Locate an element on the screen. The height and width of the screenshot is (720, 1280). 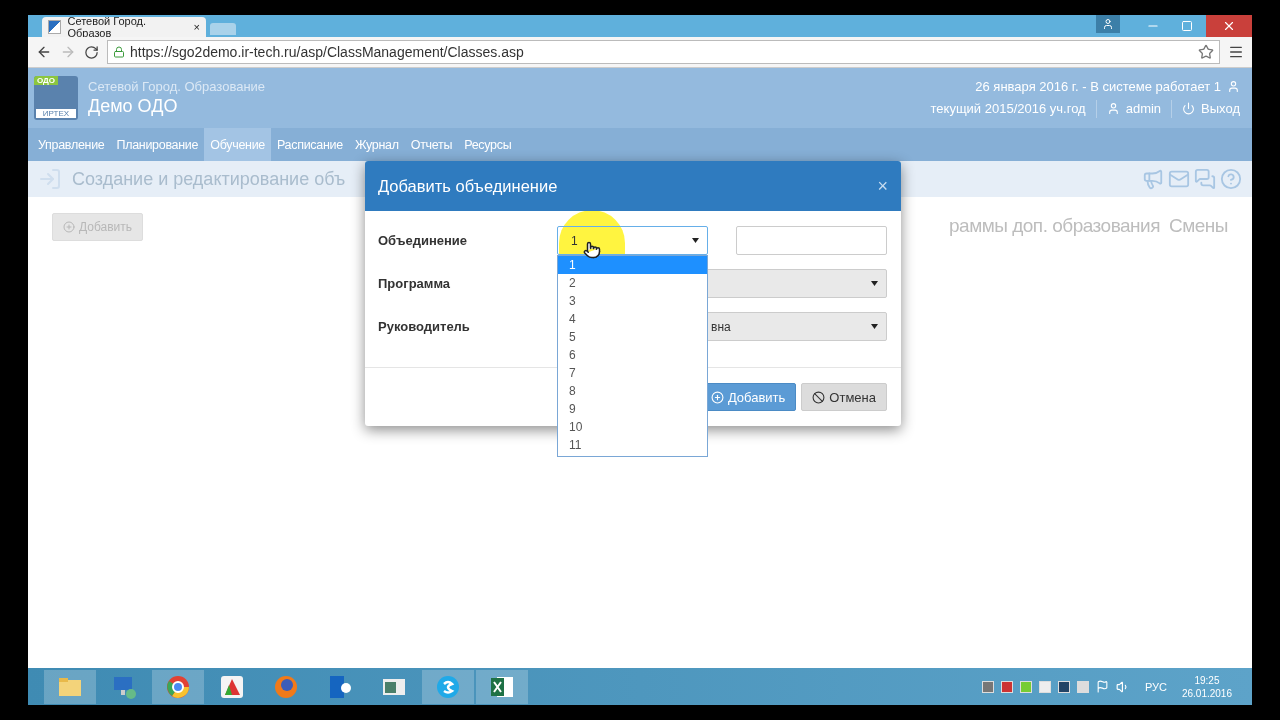
megaphone-icon is located at coordinates (1153, 179).